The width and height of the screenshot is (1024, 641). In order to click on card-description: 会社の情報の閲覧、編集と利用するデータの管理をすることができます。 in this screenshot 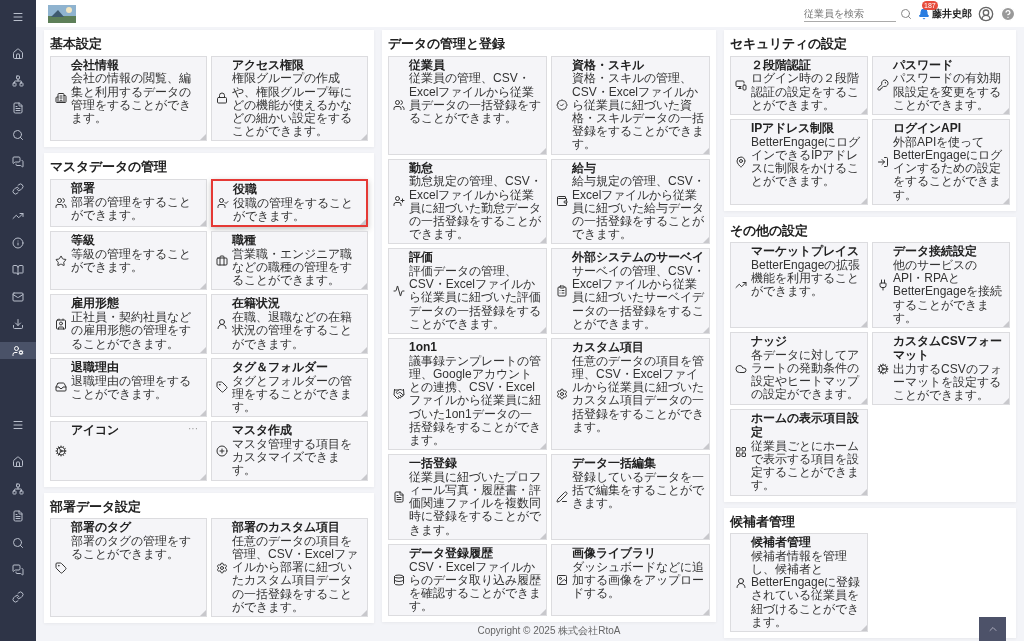, I will do `click(131, 99)`.